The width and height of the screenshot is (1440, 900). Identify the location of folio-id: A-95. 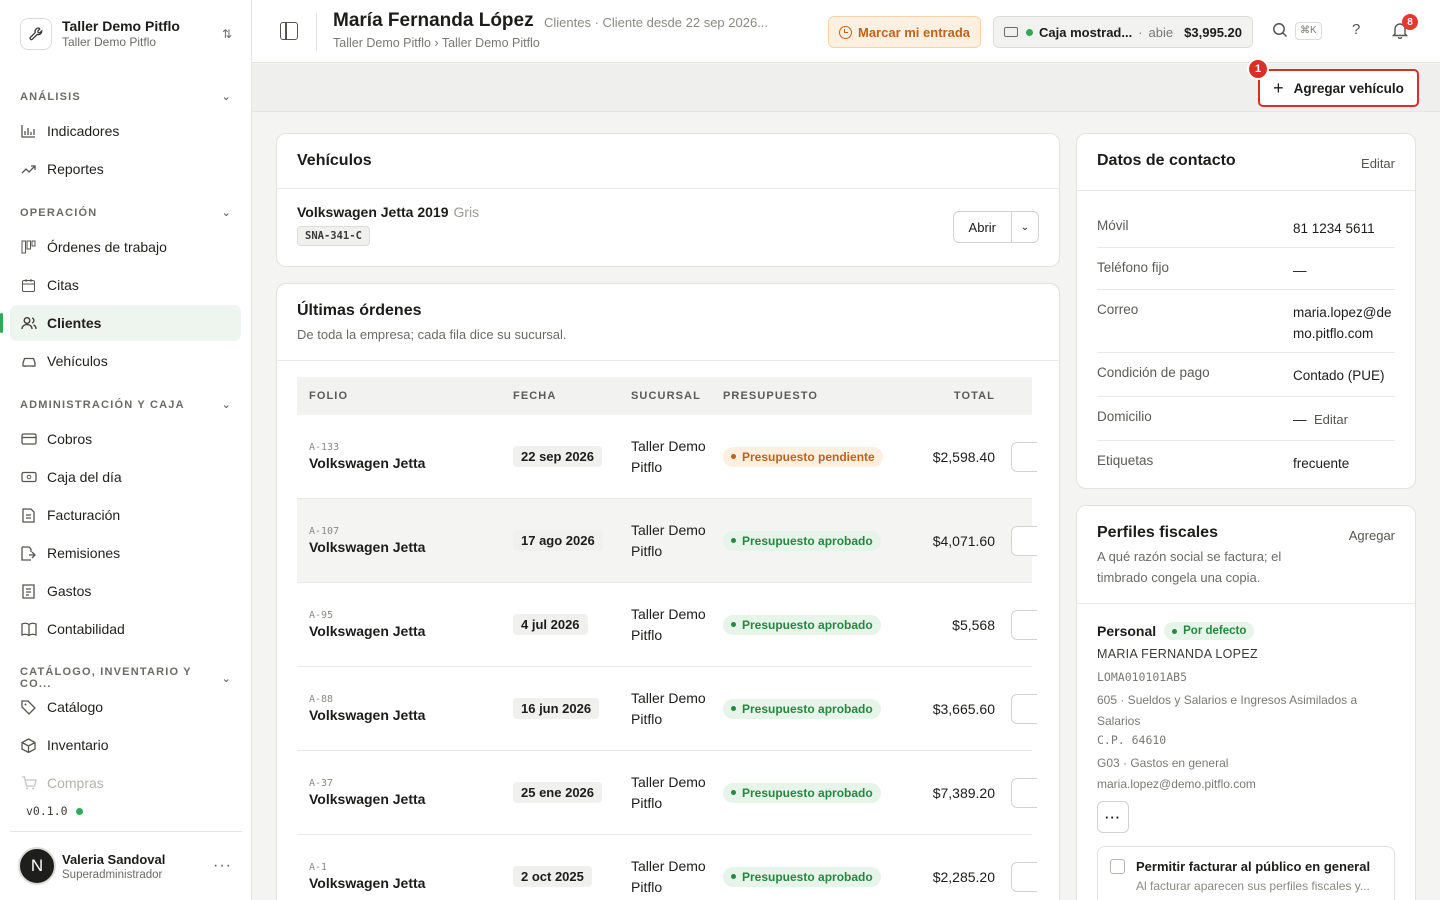
(321, 615).